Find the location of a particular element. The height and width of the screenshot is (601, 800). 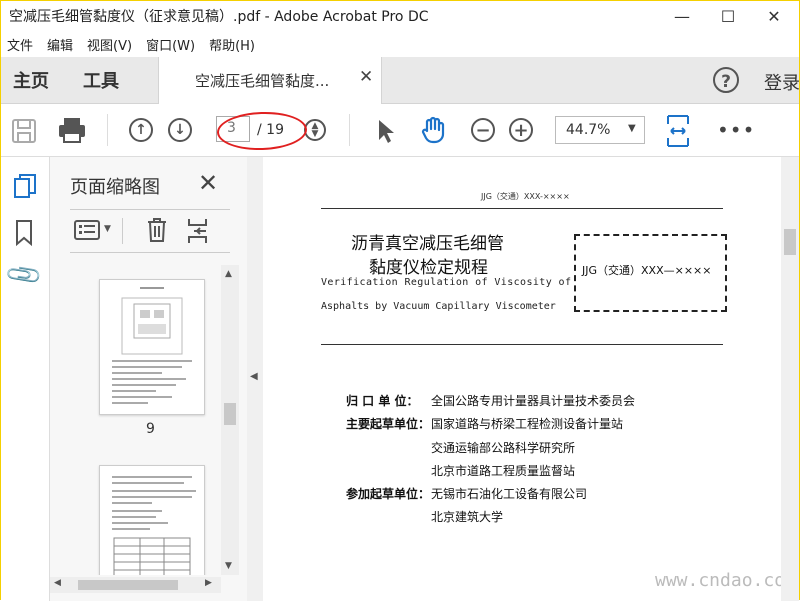

row-value: 国家道路与桥梁工程检测设备计量站 is located at coordinates (527, 424).